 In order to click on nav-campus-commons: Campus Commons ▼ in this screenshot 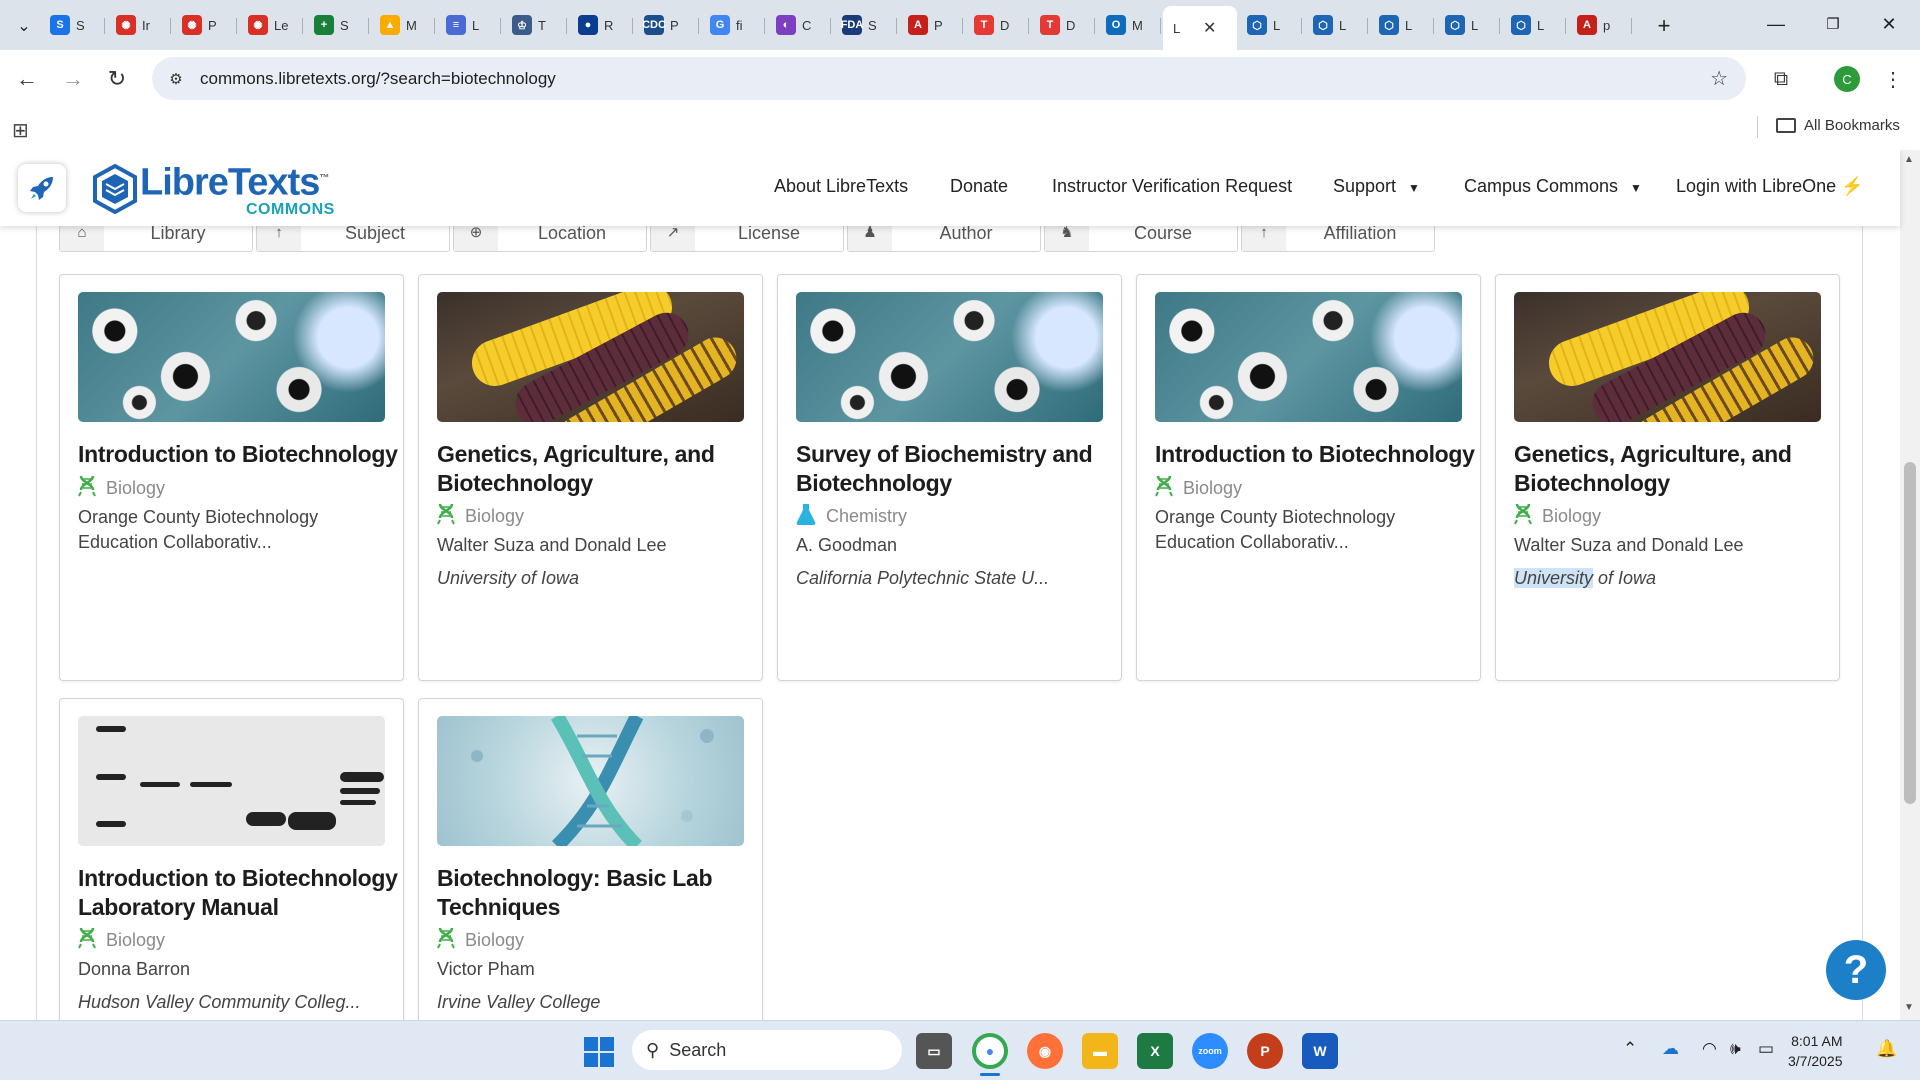, I will do `click(1553, 186)`.